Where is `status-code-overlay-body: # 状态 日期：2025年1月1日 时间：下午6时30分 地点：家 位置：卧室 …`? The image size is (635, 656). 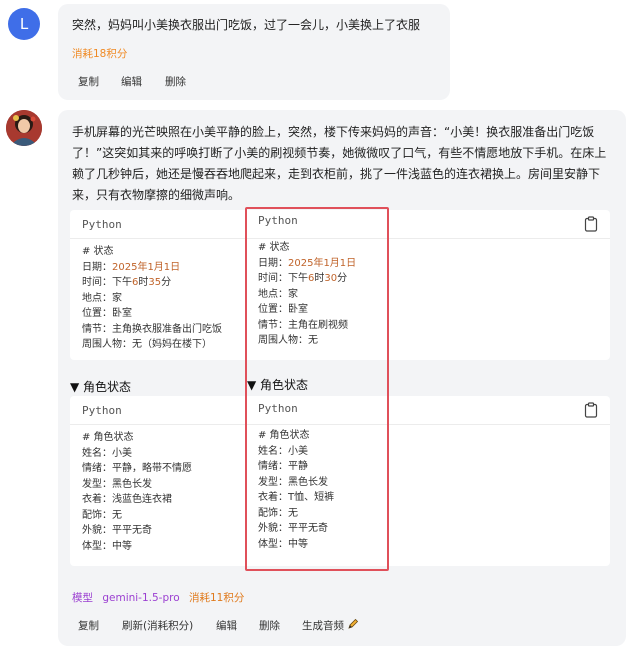
status-code-overlay-body: # 状态 日期：2025年1月1日 时间：下午6时30分 地点：家 位置：卧室 … is located at coordinates (307, 294).